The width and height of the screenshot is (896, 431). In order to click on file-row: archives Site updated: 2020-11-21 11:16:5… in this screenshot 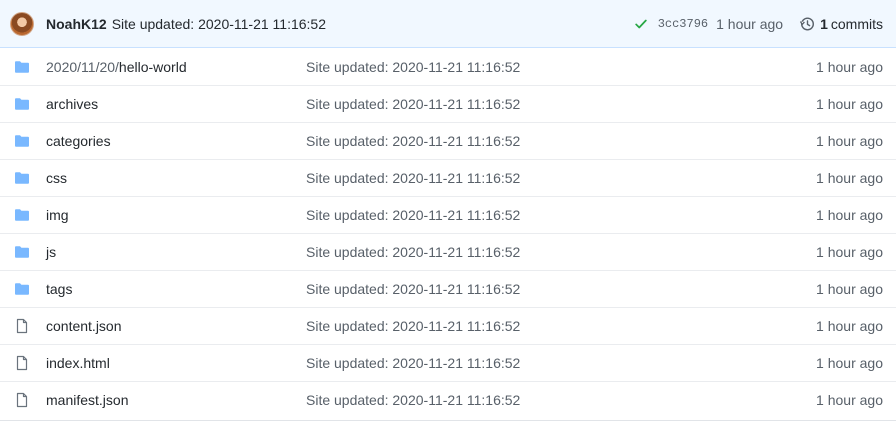, I will do `click(448, 103)`.